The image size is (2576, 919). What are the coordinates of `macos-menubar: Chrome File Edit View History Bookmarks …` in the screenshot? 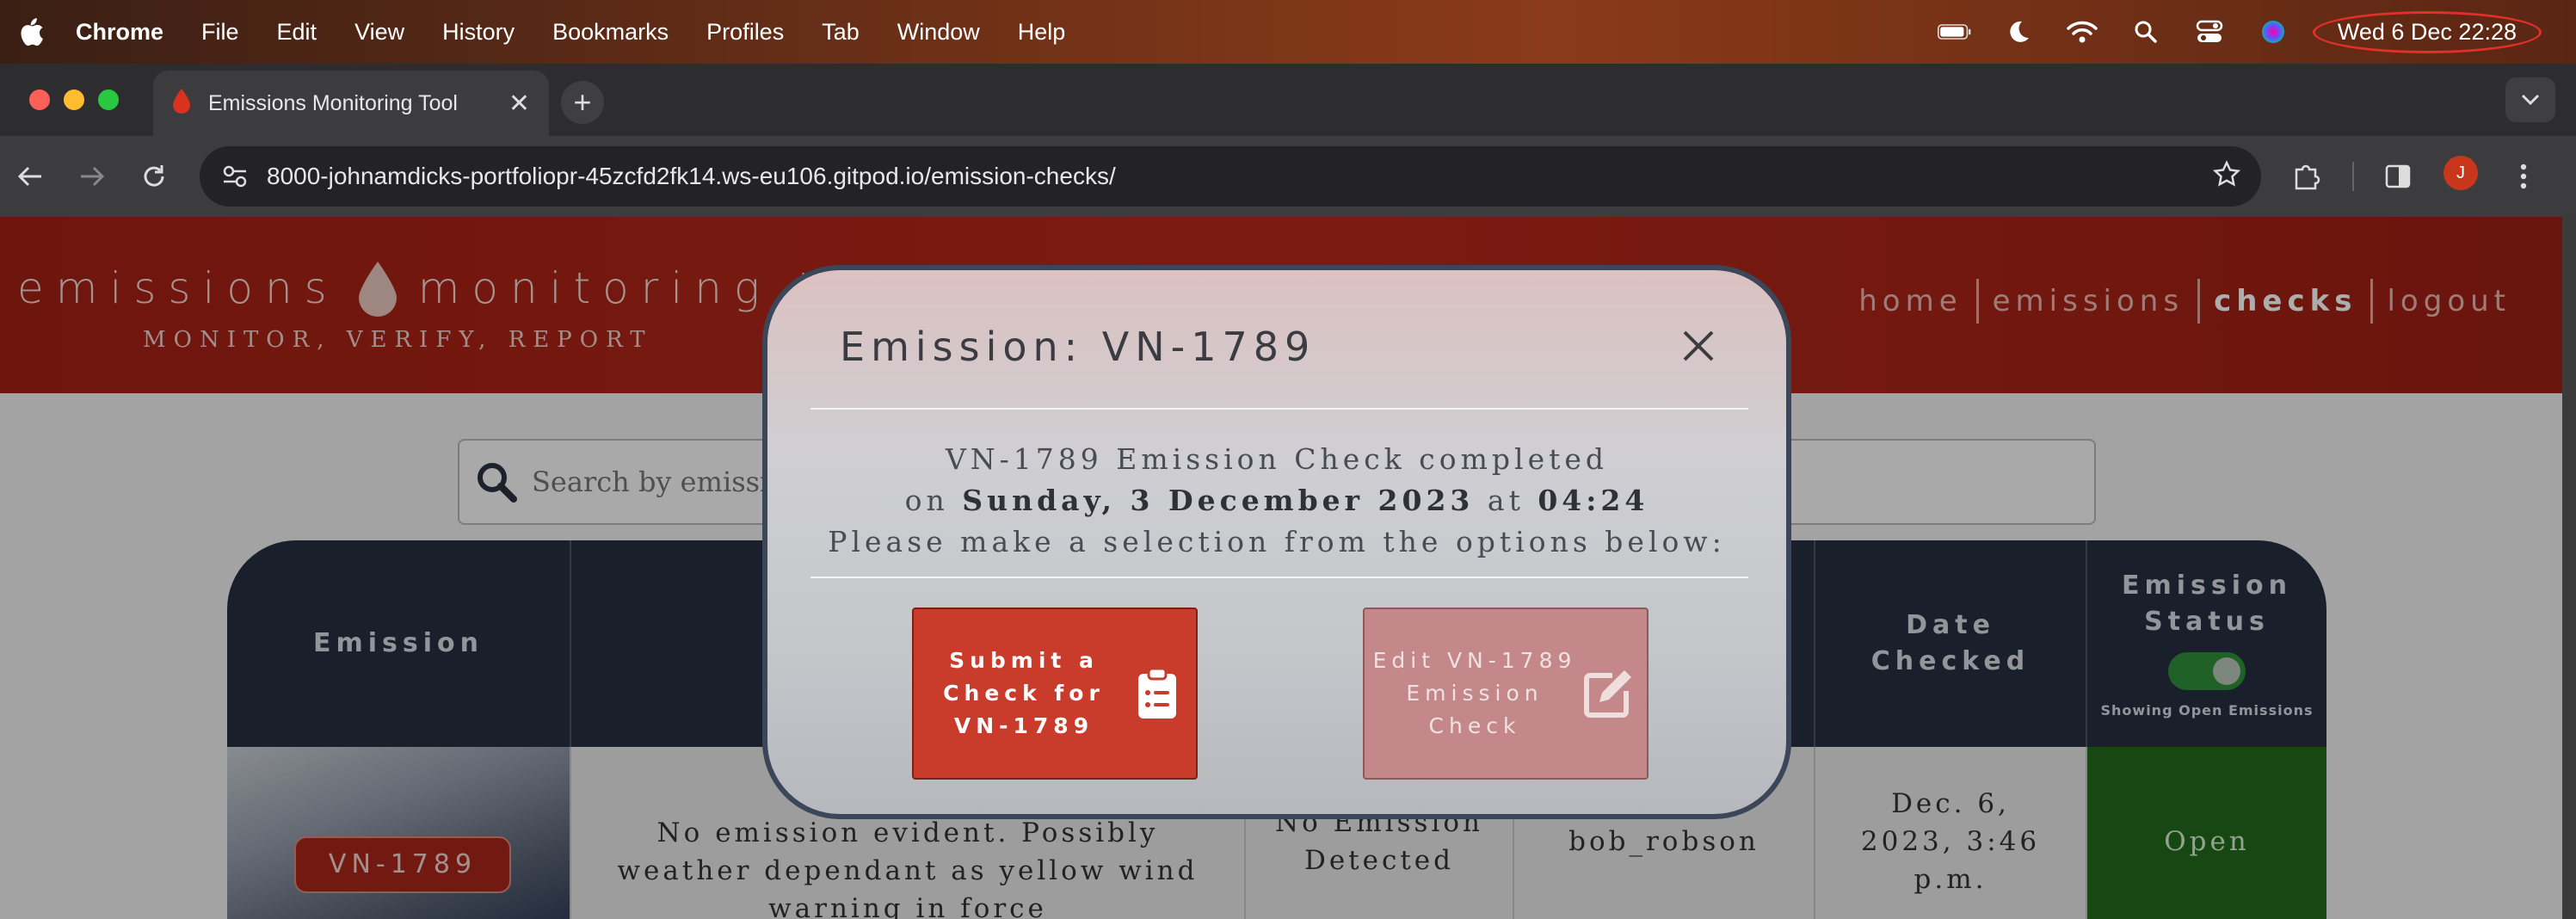 It's located at (1288, 32).